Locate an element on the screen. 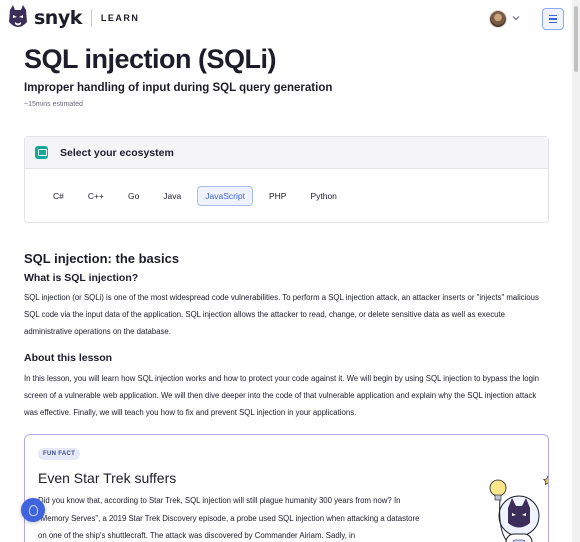  help-icon is located at coordinates (33, 510).